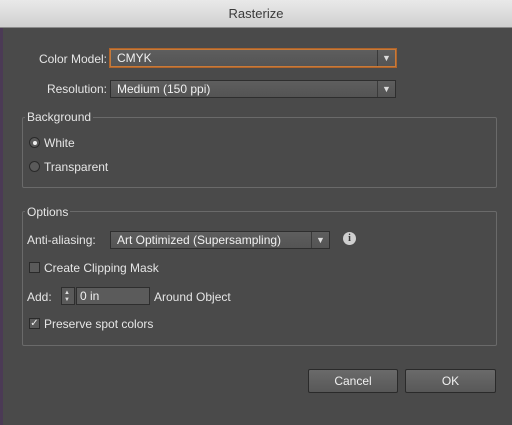 Image resolution: width=512 pixels, height=425 pixels. What do you see at coordinates (59, 143) in the screenshot?
I see `radio-white-label: White` at bounding box center [59, 143].